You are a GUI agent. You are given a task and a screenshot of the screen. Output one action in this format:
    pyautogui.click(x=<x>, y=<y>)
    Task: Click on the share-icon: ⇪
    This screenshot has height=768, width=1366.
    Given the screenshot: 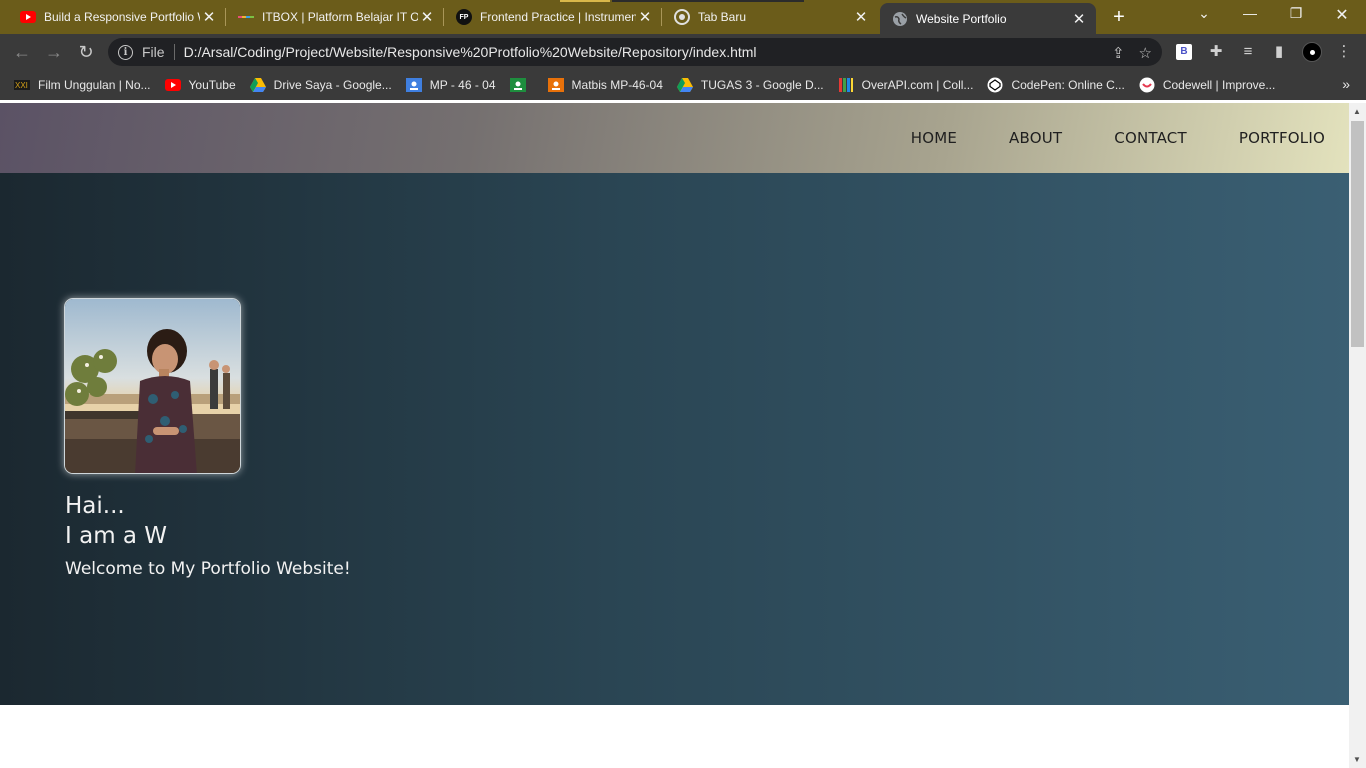 What is the action you would take?
    pyautogui.click(x=1118, y=53)
    